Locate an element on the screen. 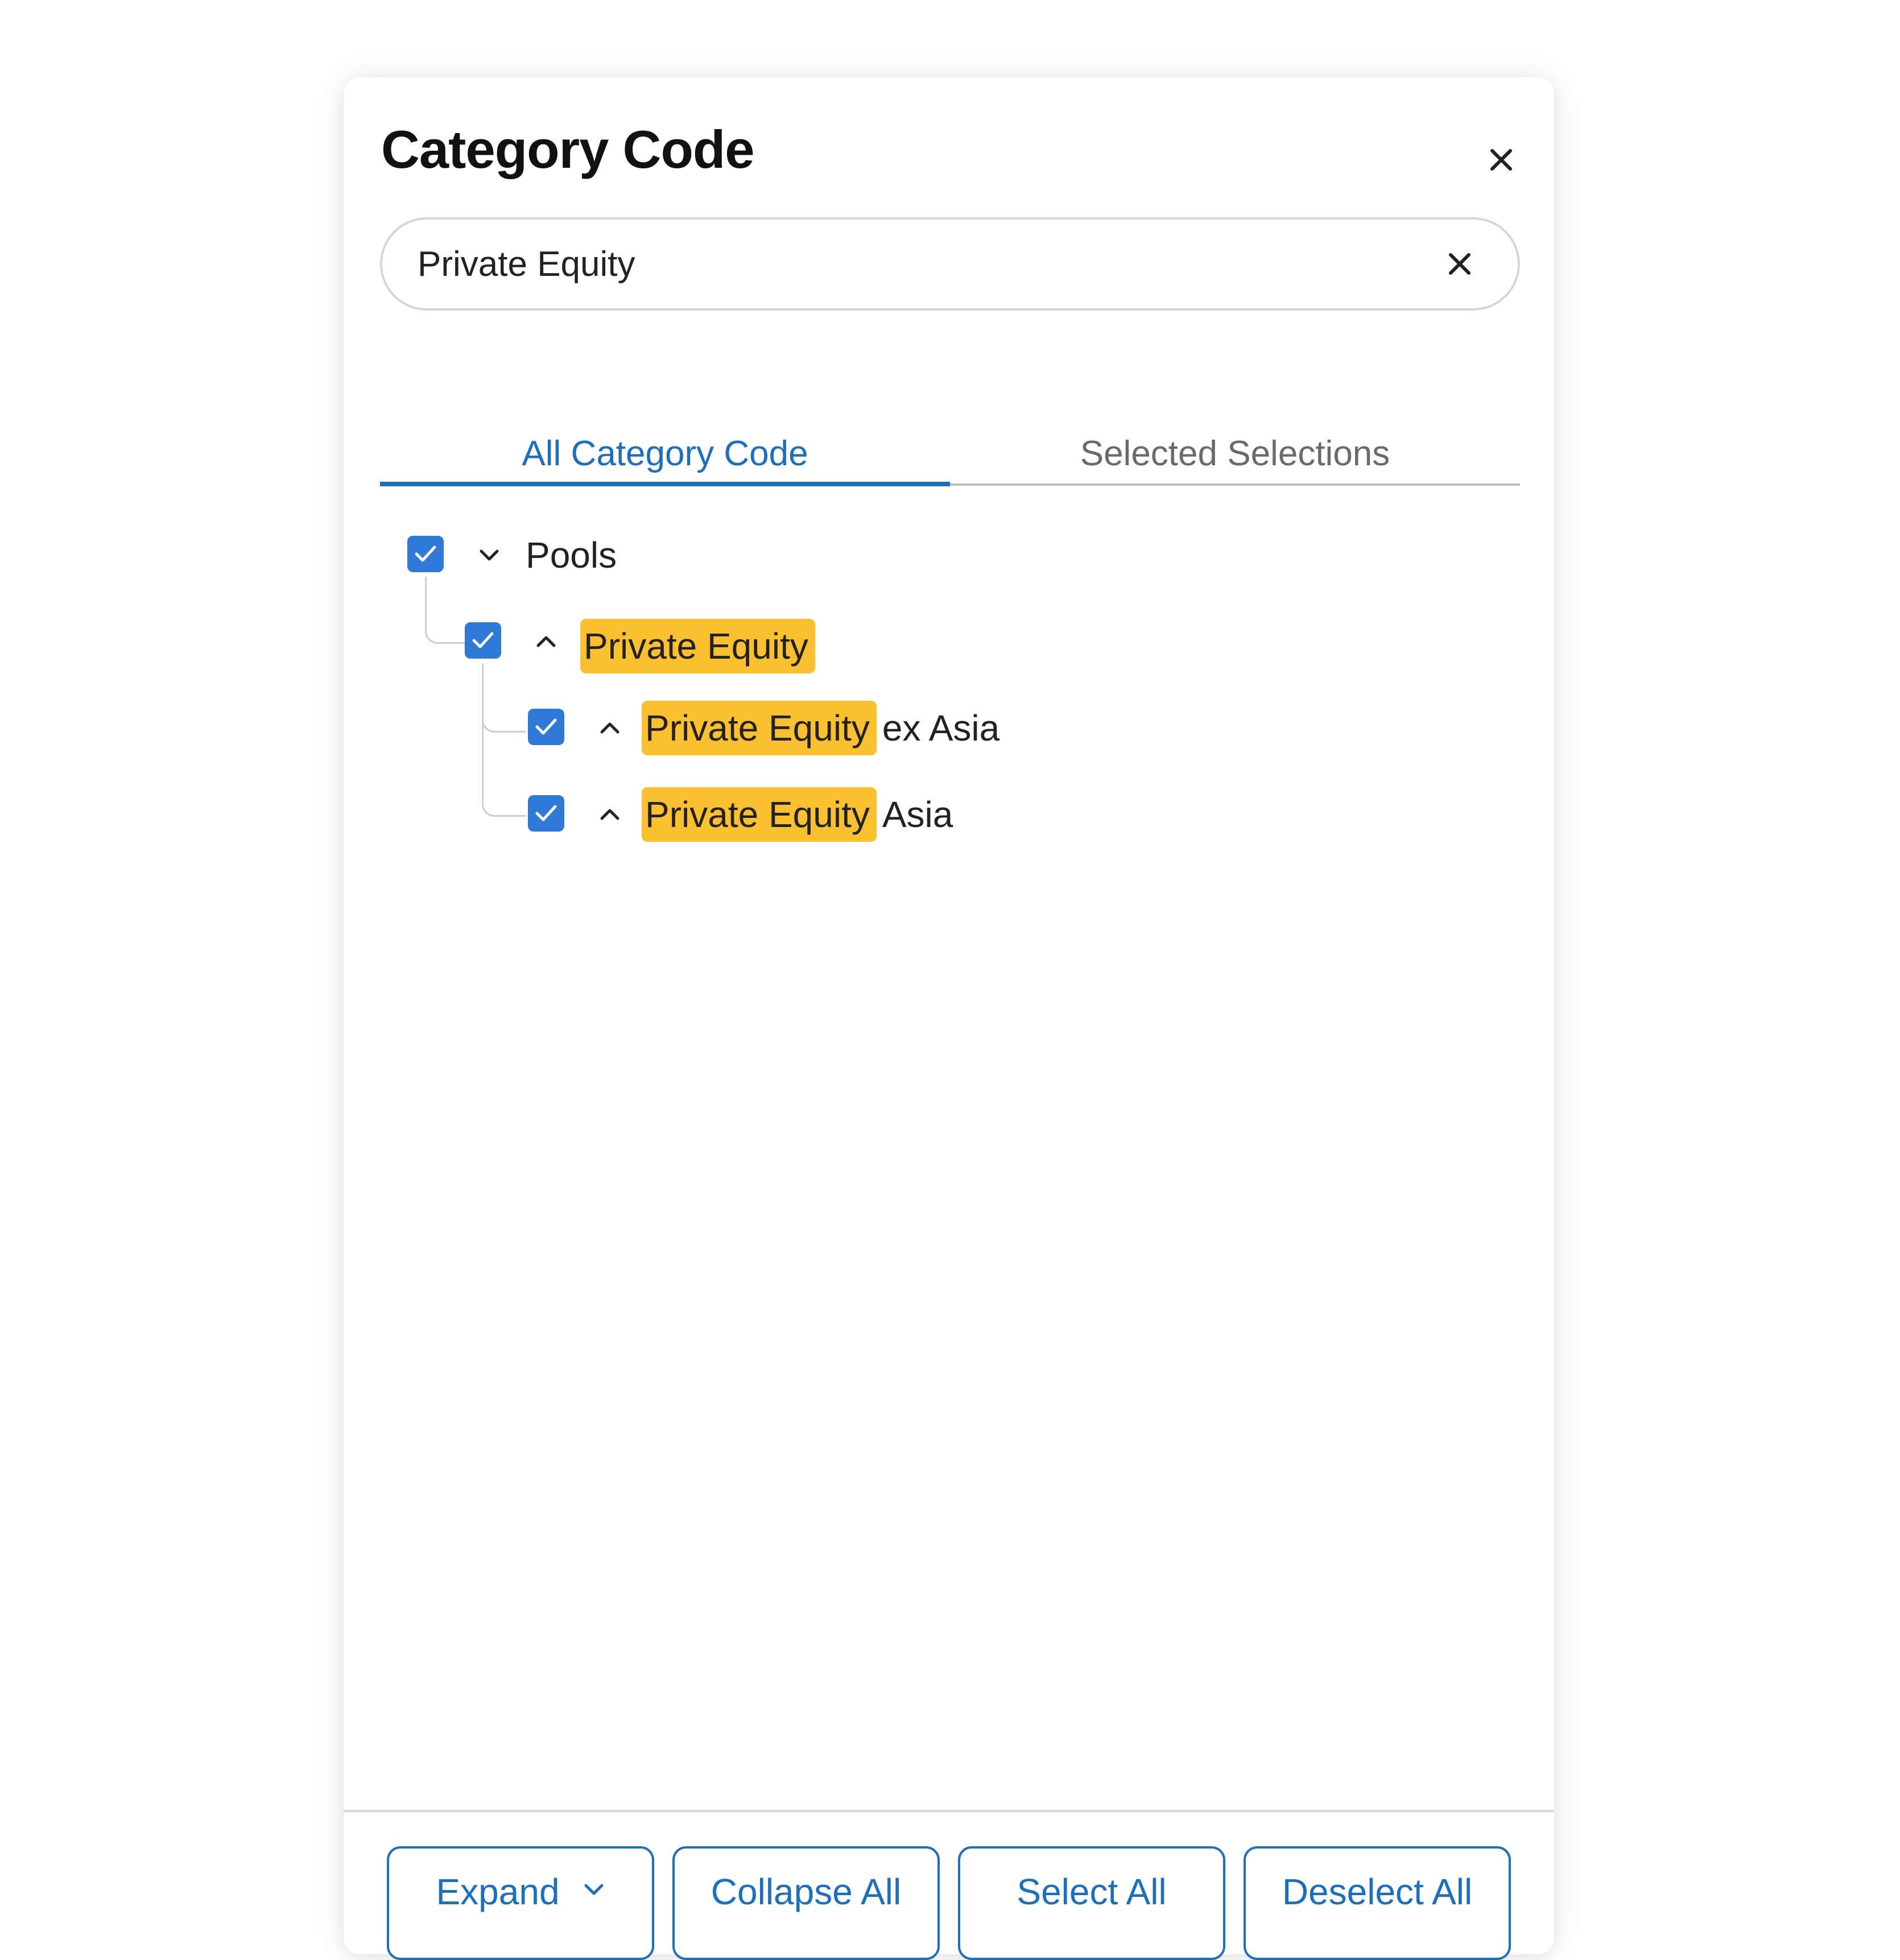  node-label: Pools is located at coordinates (571, 555).